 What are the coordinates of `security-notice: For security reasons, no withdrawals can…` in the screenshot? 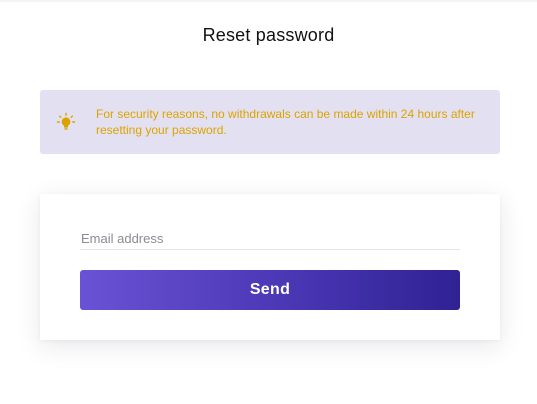 It's located at (270, 122).